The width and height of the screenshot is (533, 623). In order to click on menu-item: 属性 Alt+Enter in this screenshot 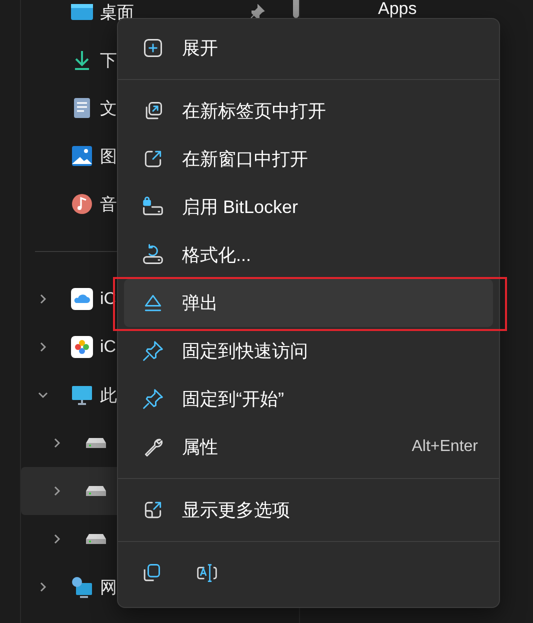, I will do `click(308, 447)`.